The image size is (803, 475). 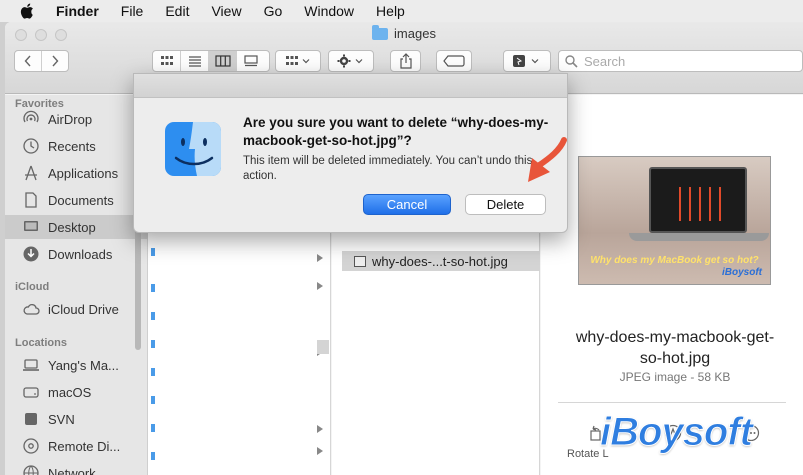 I want to click on columns-icon, so click(x=222, y=61).